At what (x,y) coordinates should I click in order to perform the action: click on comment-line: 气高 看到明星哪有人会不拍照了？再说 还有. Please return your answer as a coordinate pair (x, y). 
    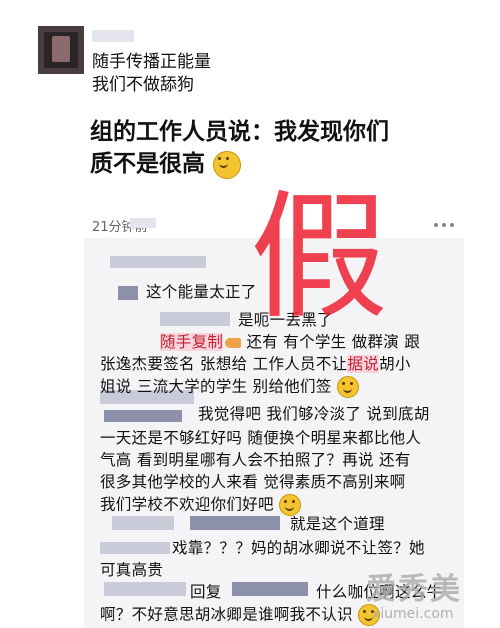
    Looking at the image, I should click on (255, 460).